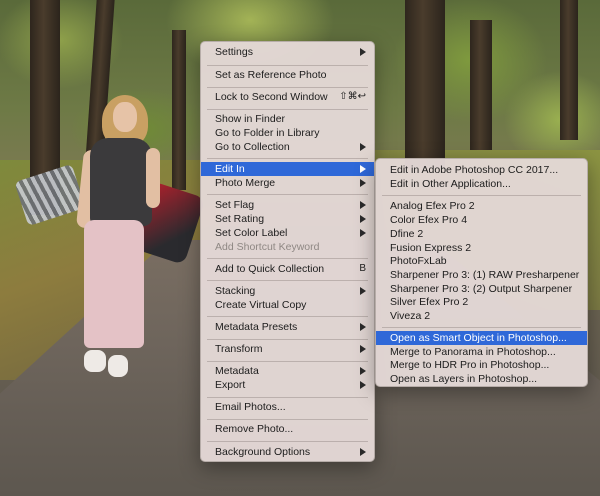 This screenshot has height=496, width=600. Describe the element at coordinates (481, 316) in the screenshot. I see `submenu-item-viveza: Viveza 2` at that location.